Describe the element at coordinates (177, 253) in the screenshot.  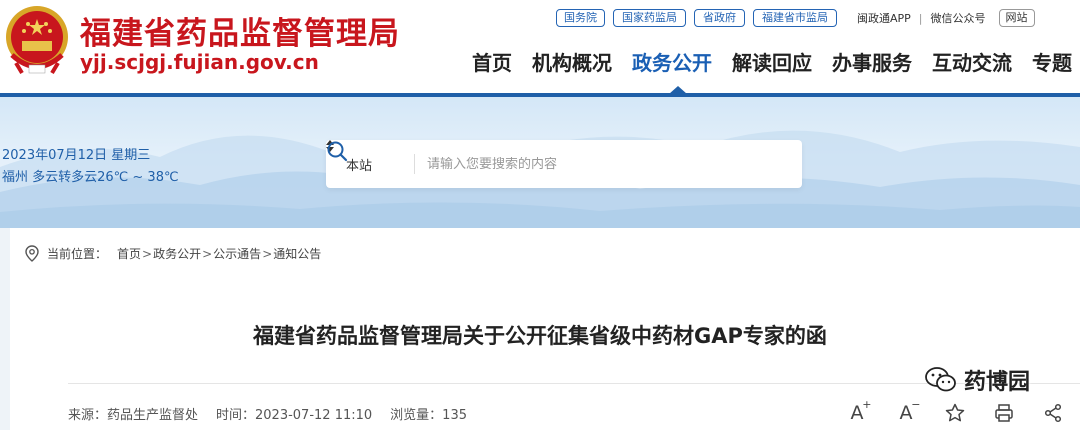
I see `breadcrumb-government-affairs: 政务公开` at that location.